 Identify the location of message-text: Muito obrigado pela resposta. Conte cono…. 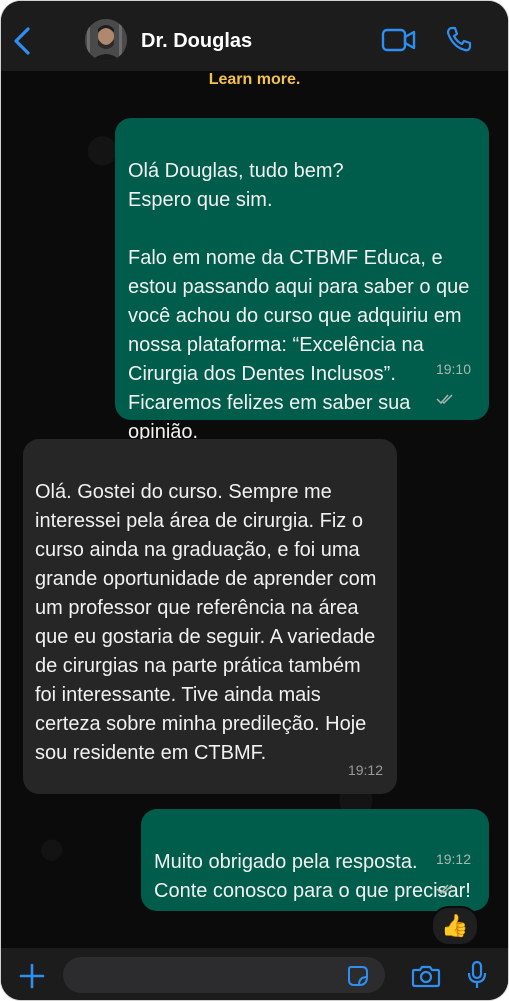
(312, 876).